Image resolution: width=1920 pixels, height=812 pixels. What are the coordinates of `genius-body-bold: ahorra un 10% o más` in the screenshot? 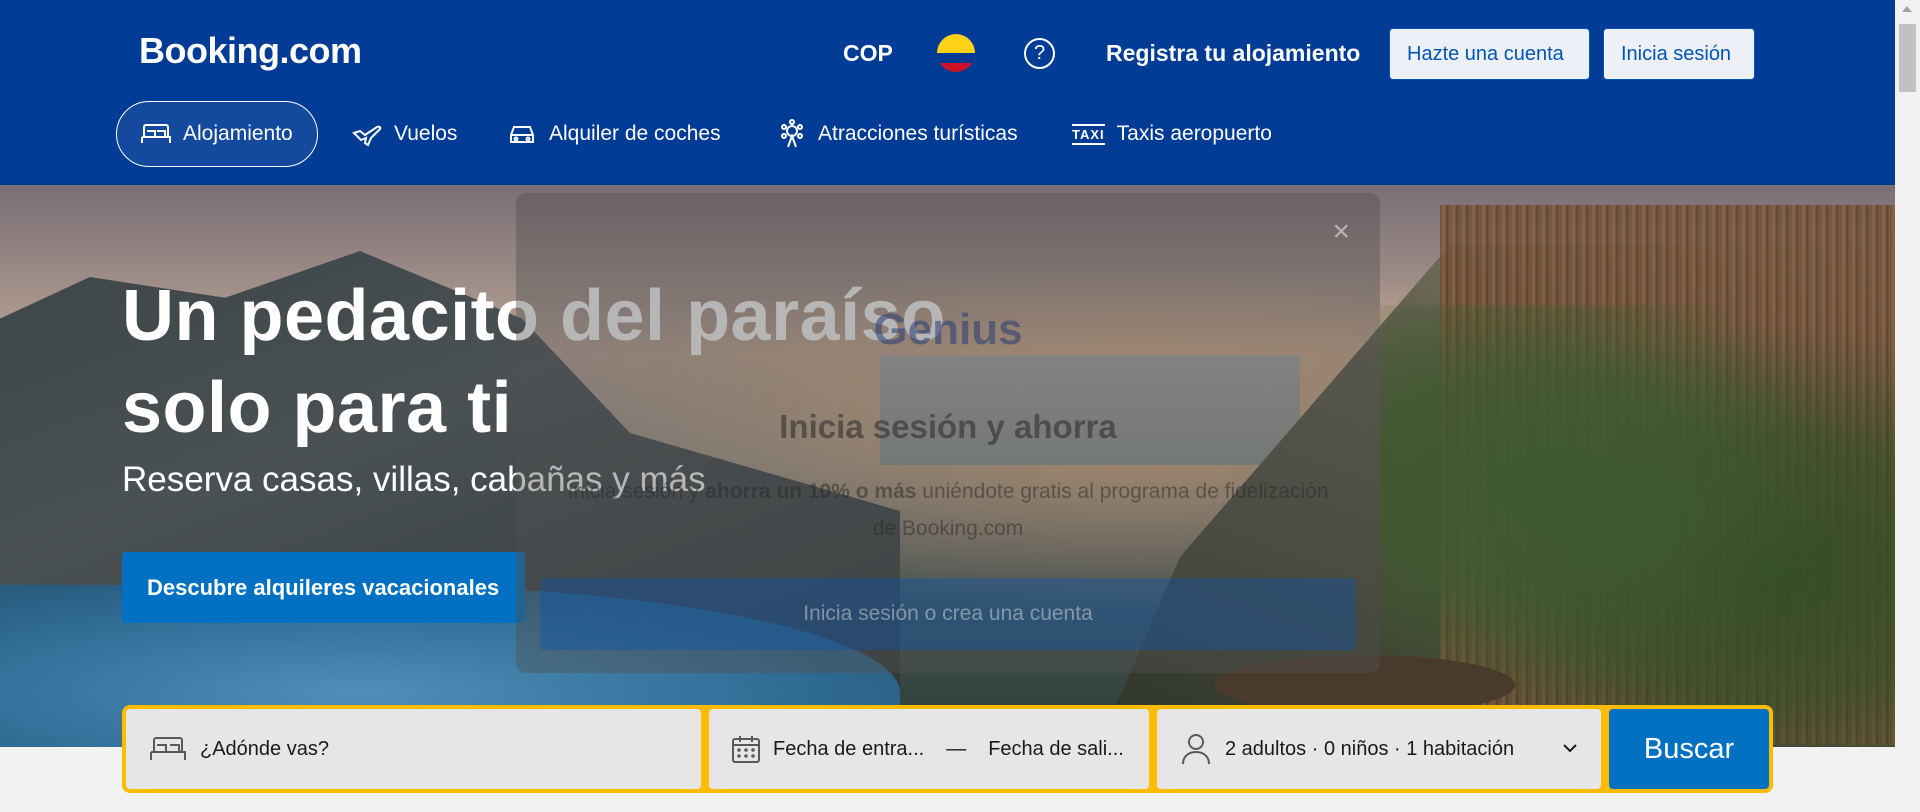 It's located at (811, 491).